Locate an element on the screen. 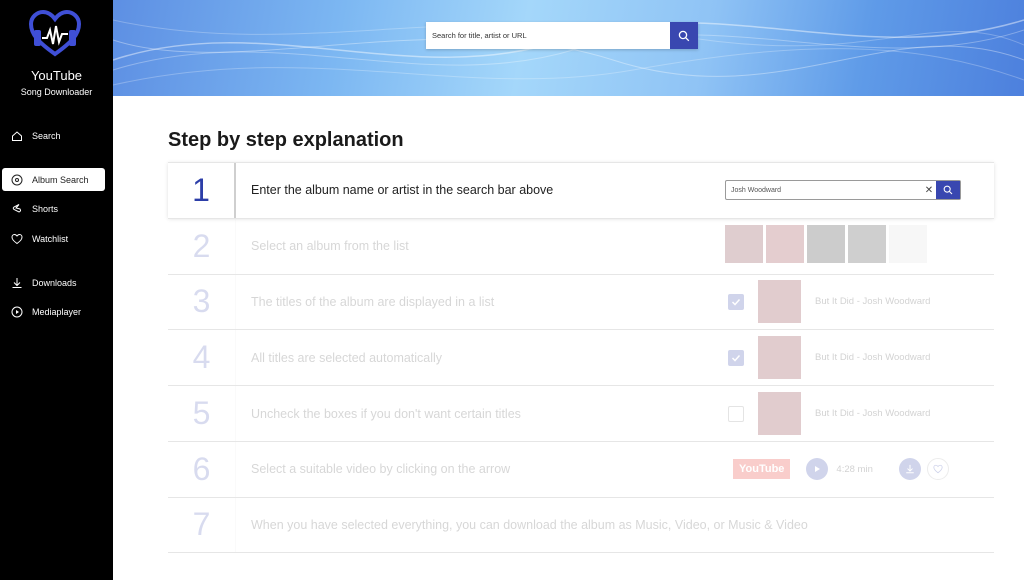  sidebar-item-downloads: Downloads is located at coordinates (53, 282).